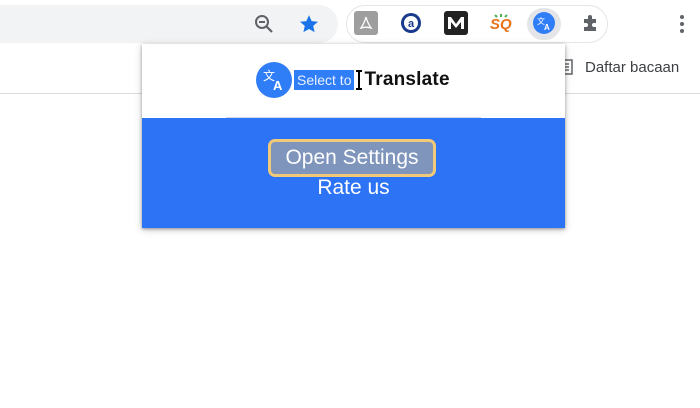 The width and height of the screenshot is (700, 408). Describe the element at coordinates (169, 24) in the screenshot. I see `address-bar` at that location.